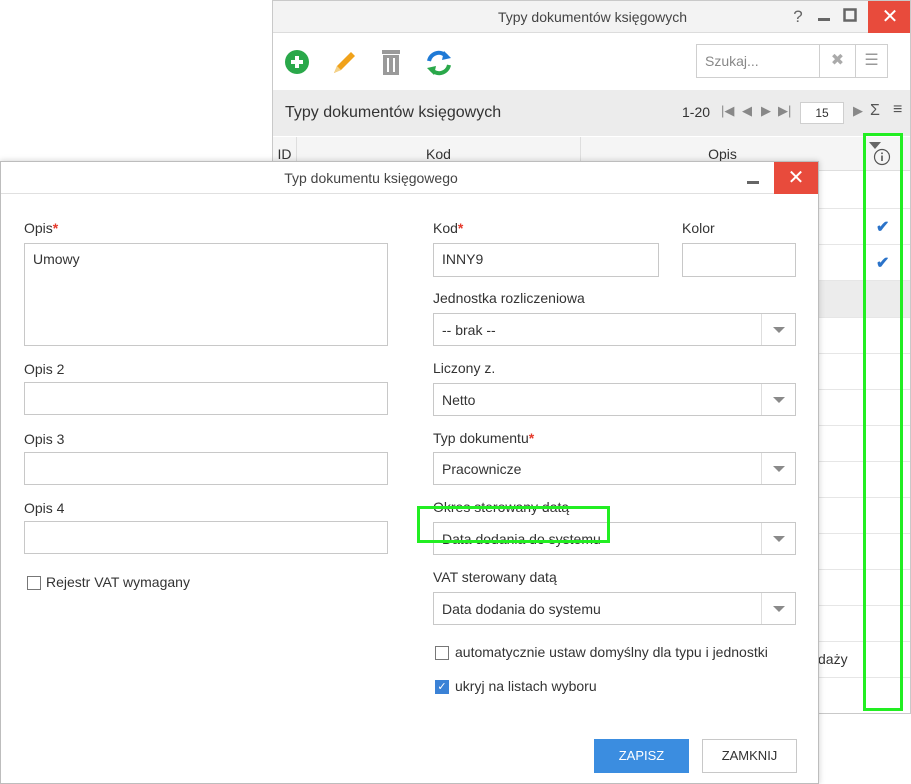 The width and height of the screenshot is (911, 784). I want to click on help-icon: ?, so click(798, 17).